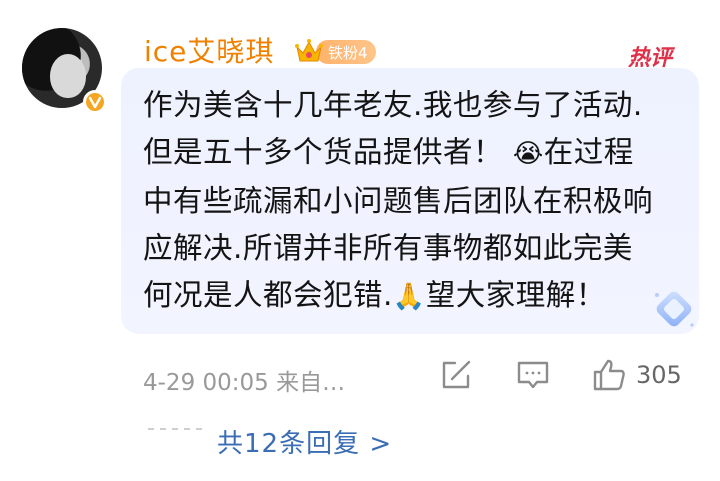 The image size is (720, 481). I want to click on comment-icon, so click(533, 375).